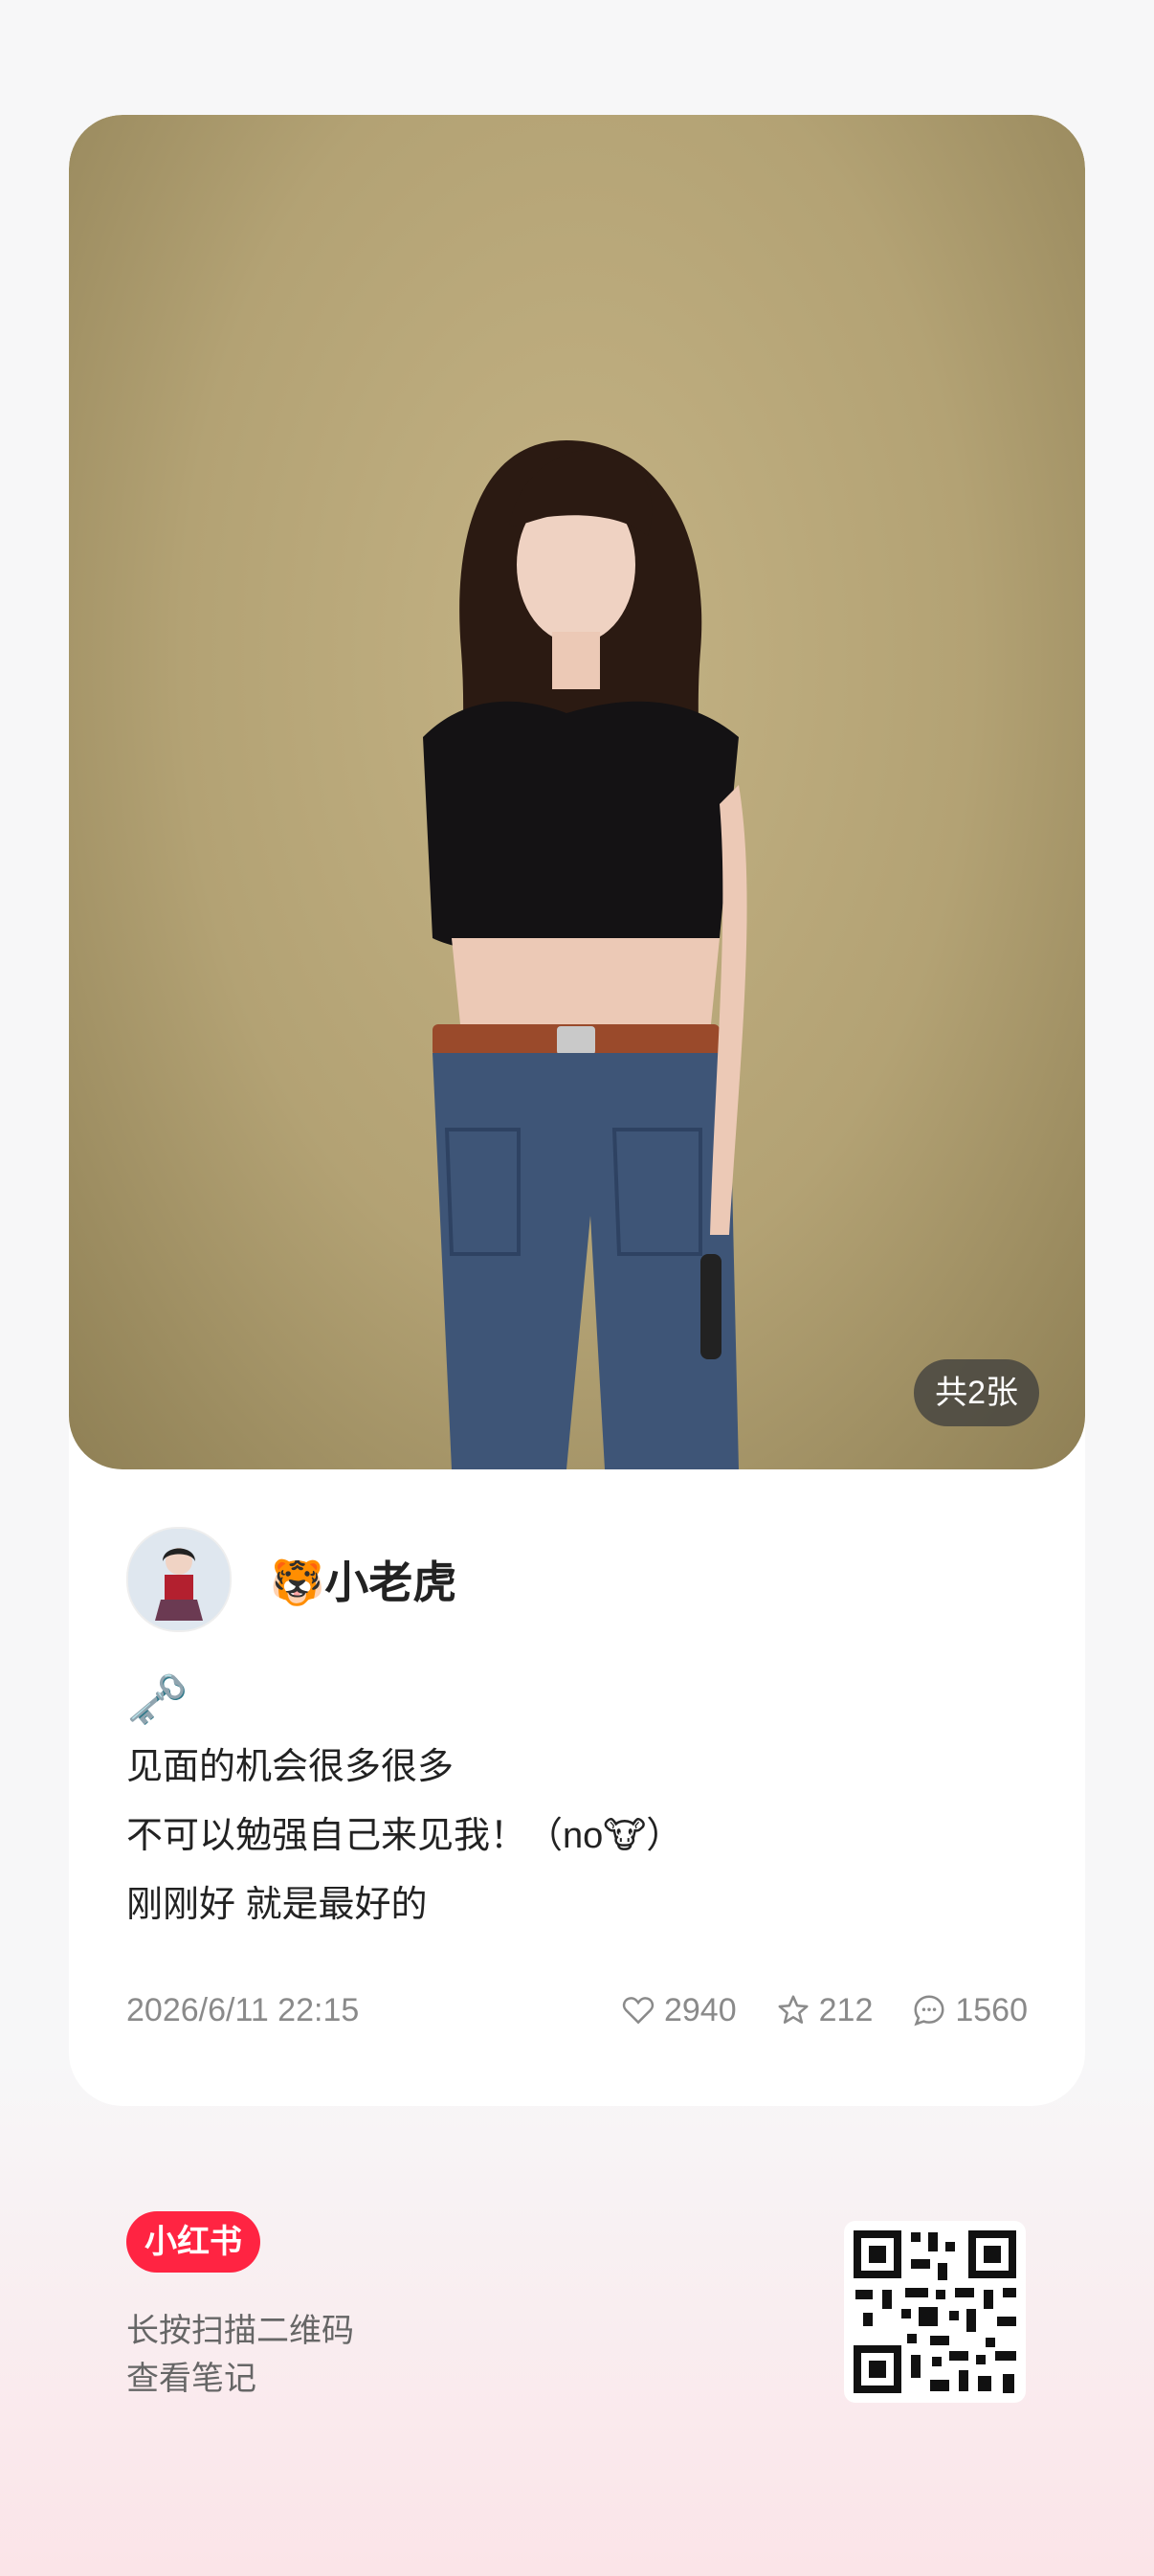 The width and height of the screenshot is (1154, 2576). I want to click on like-stat: 2940, so click(678, 2010).